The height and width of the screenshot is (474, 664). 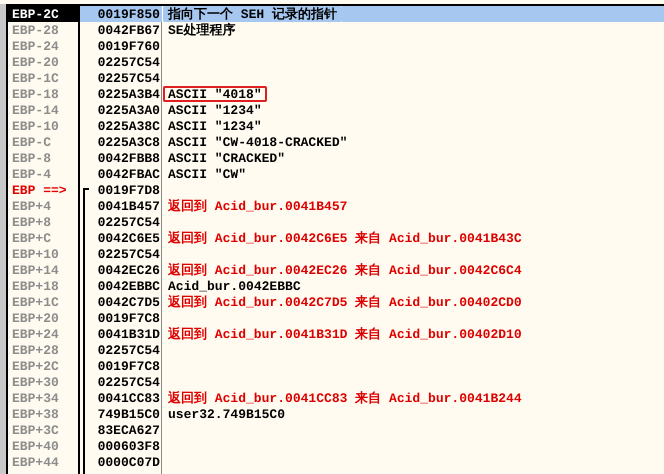 I want to click on offset-label: EBP-28, so click(x=35, y=30).